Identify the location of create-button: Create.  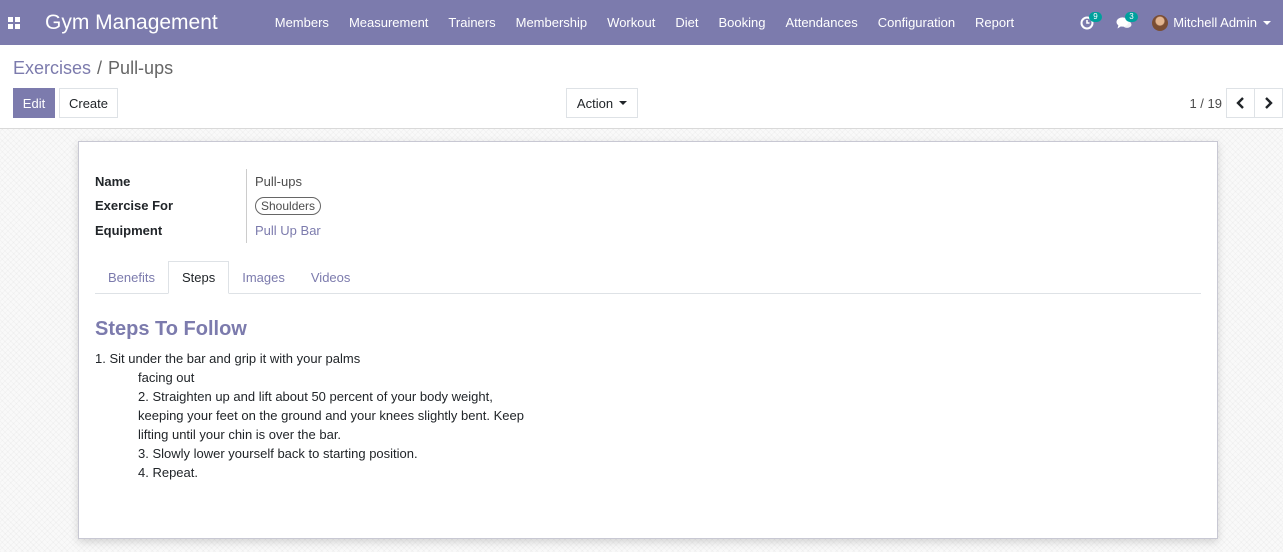
(88, 103).